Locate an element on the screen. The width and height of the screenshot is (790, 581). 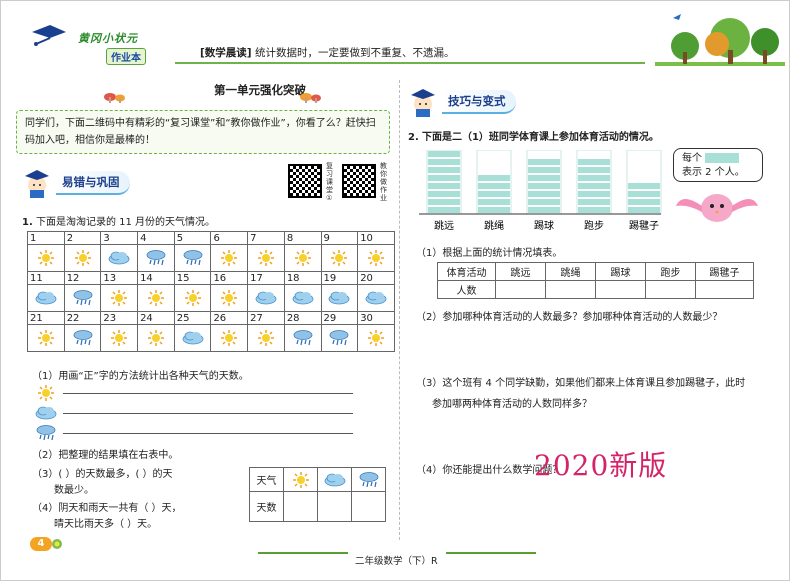
badge-skills: 技巧与变式 is located at coordinates (462, 102).